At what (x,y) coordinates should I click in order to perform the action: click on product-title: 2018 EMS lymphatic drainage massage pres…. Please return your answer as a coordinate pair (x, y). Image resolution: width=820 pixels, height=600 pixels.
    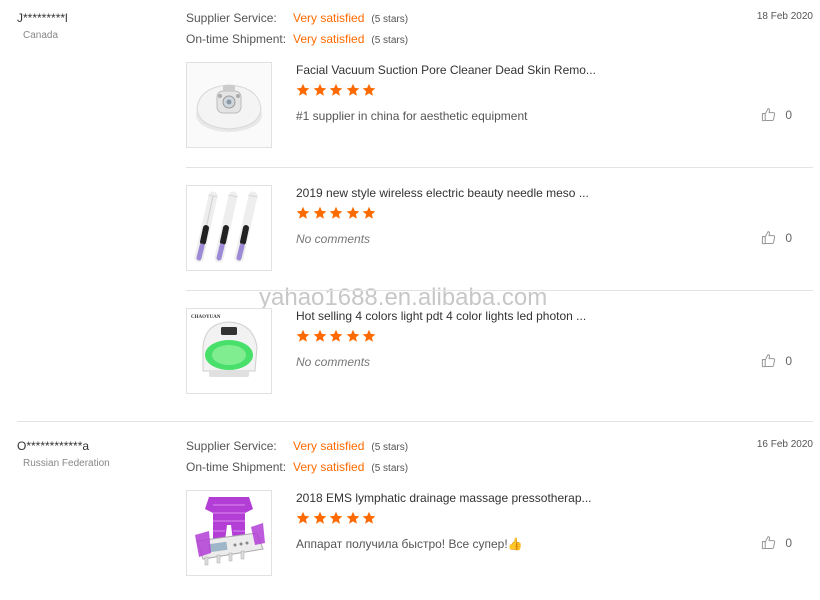
    Looking at the image, I should click on (444, 498).